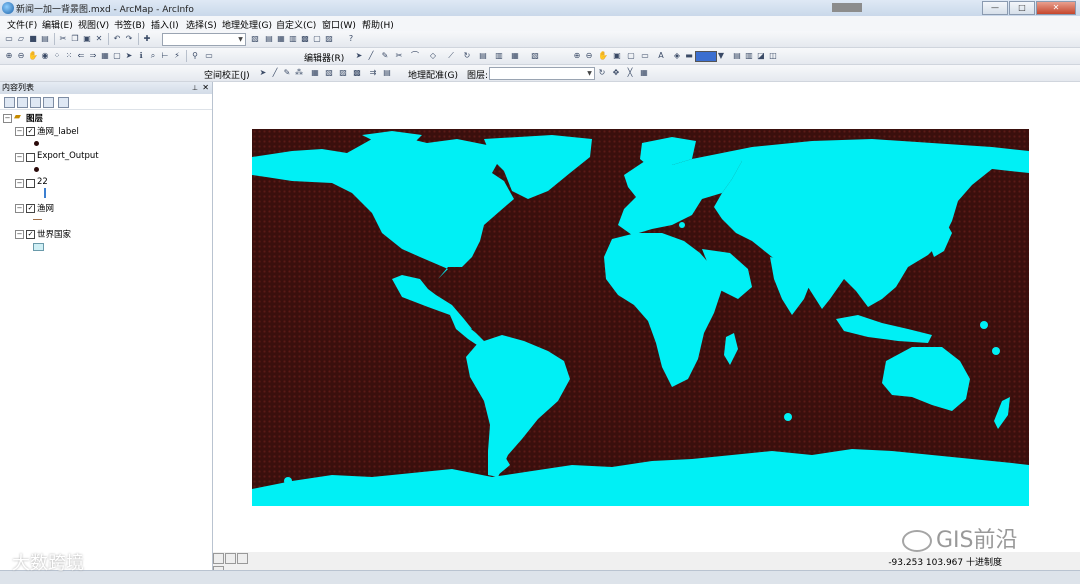 This screenshot has height=584, width=1080. I want to click on open-icon: ▱, so click(21, 39).